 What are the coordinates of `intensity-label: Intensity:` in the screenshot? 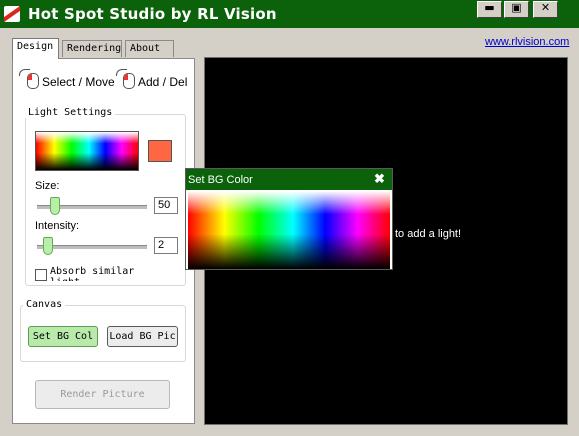 It's located at (57, 226).